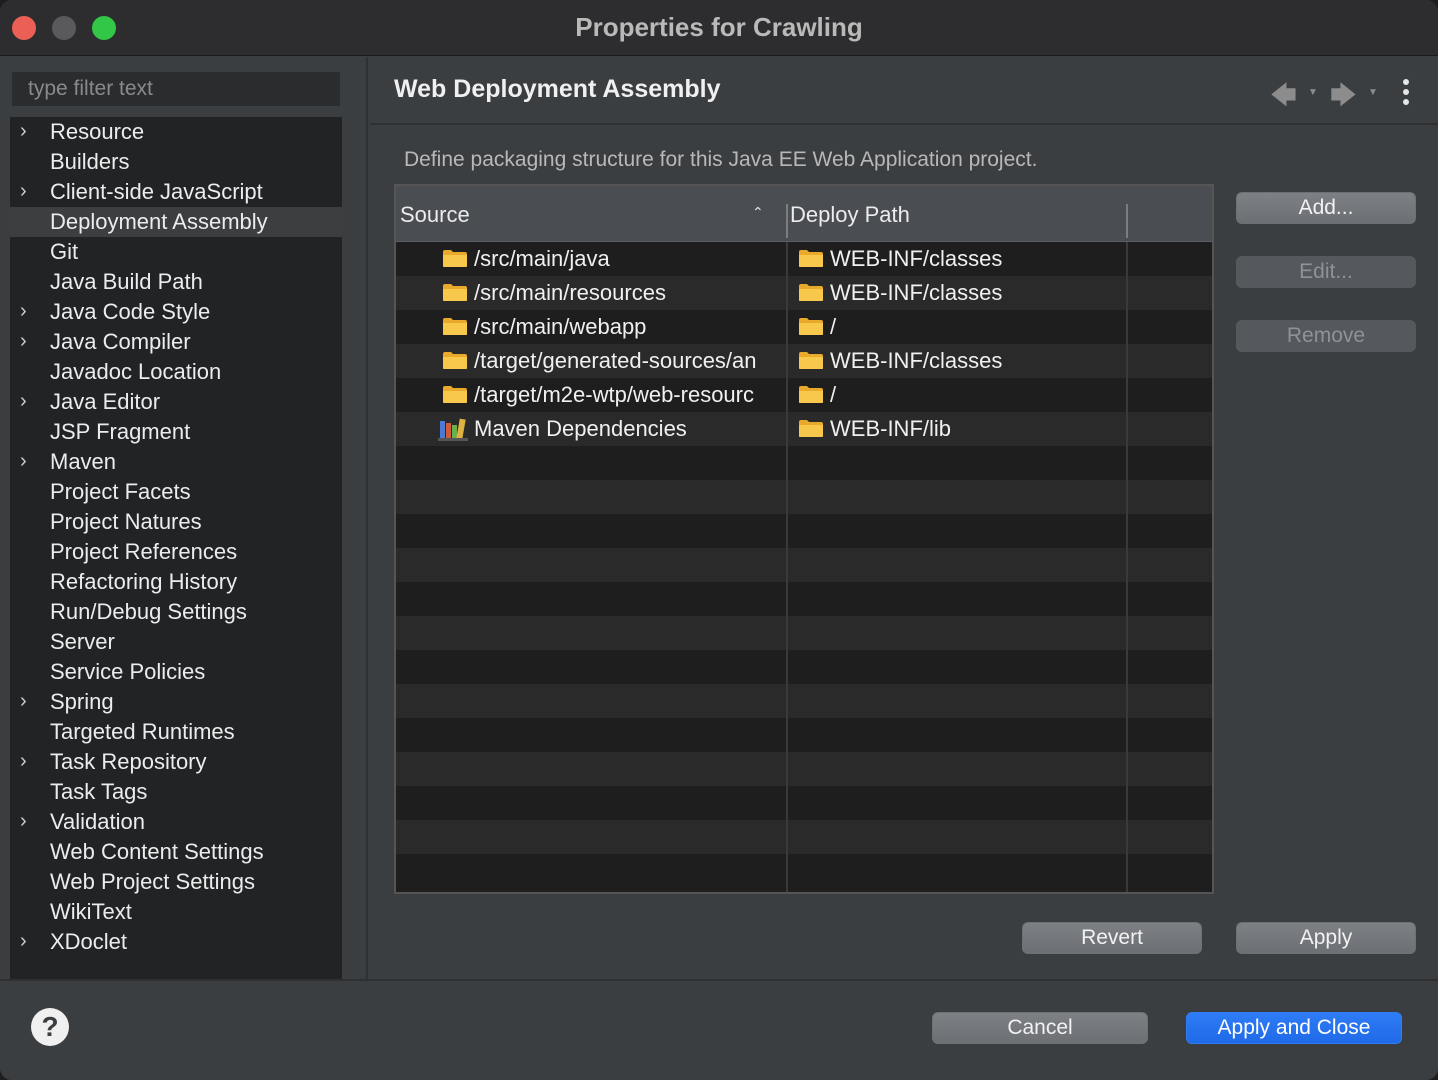  Describe the element at coordinates (176, 912) in the screenshot. I see `tree-item: WikiText` at that location.